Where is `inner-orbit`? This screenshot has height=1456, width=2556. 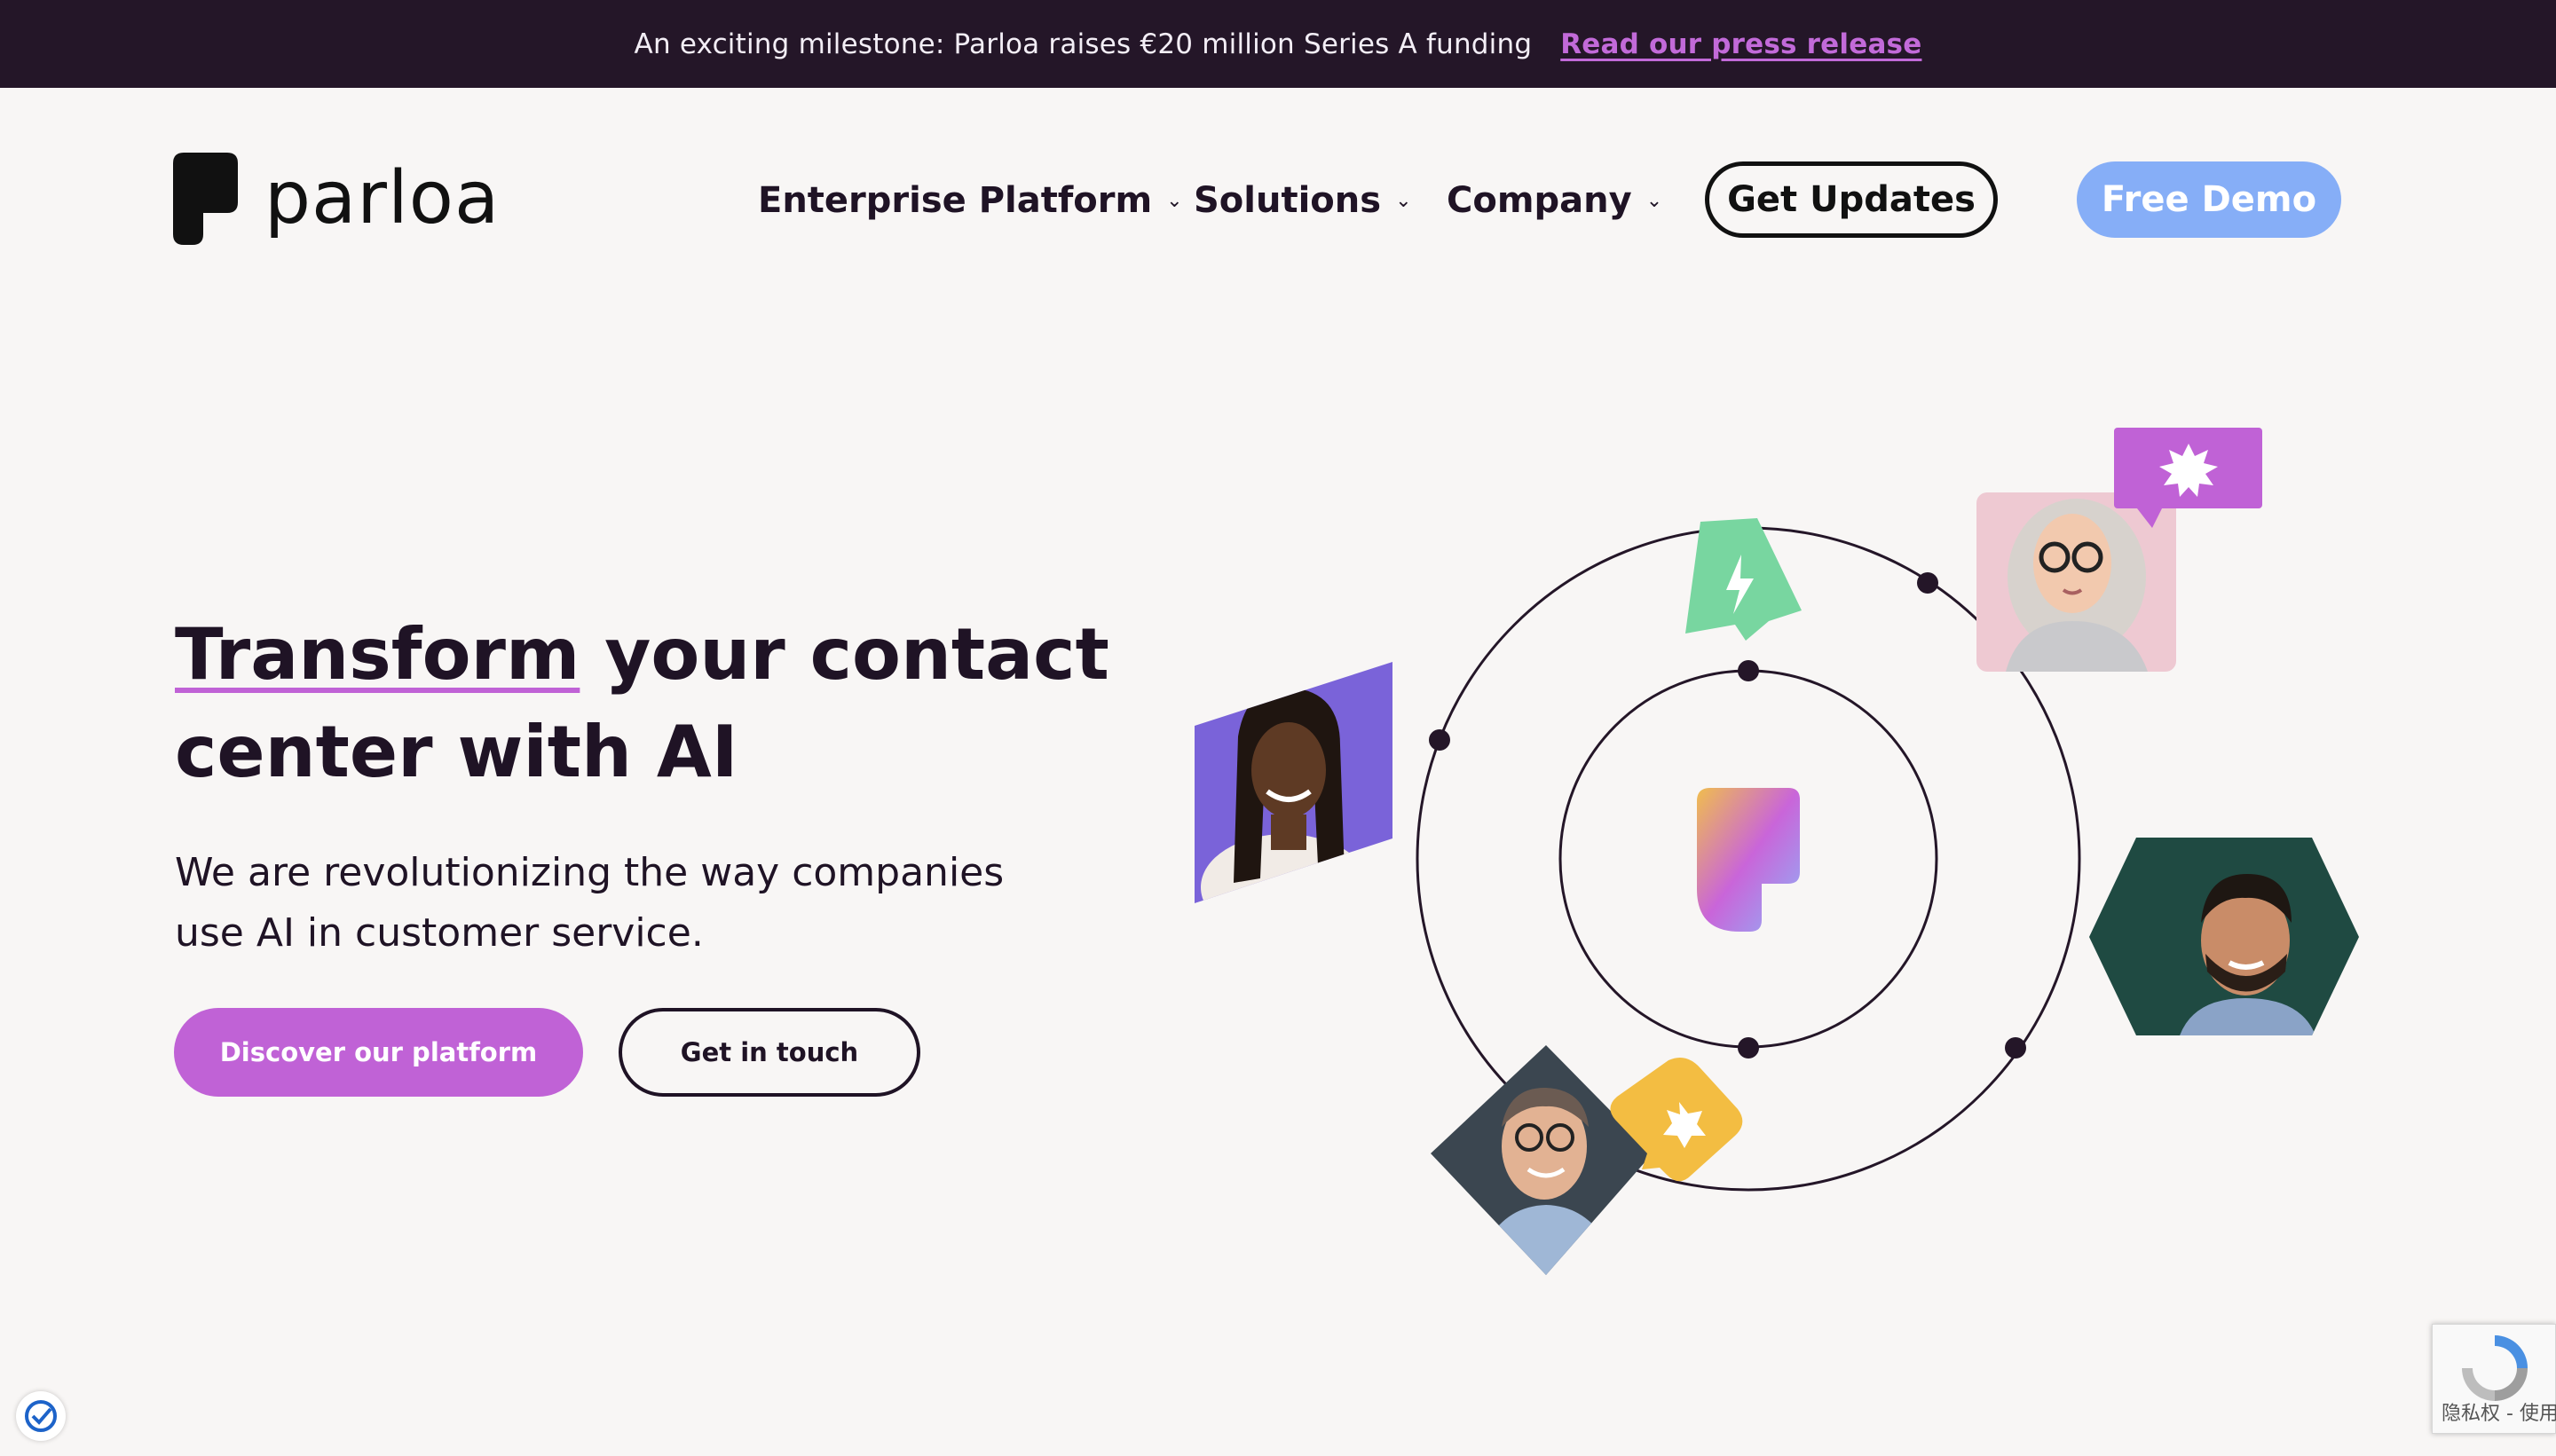
inner-orbit is located at coordinates (1748, 859).